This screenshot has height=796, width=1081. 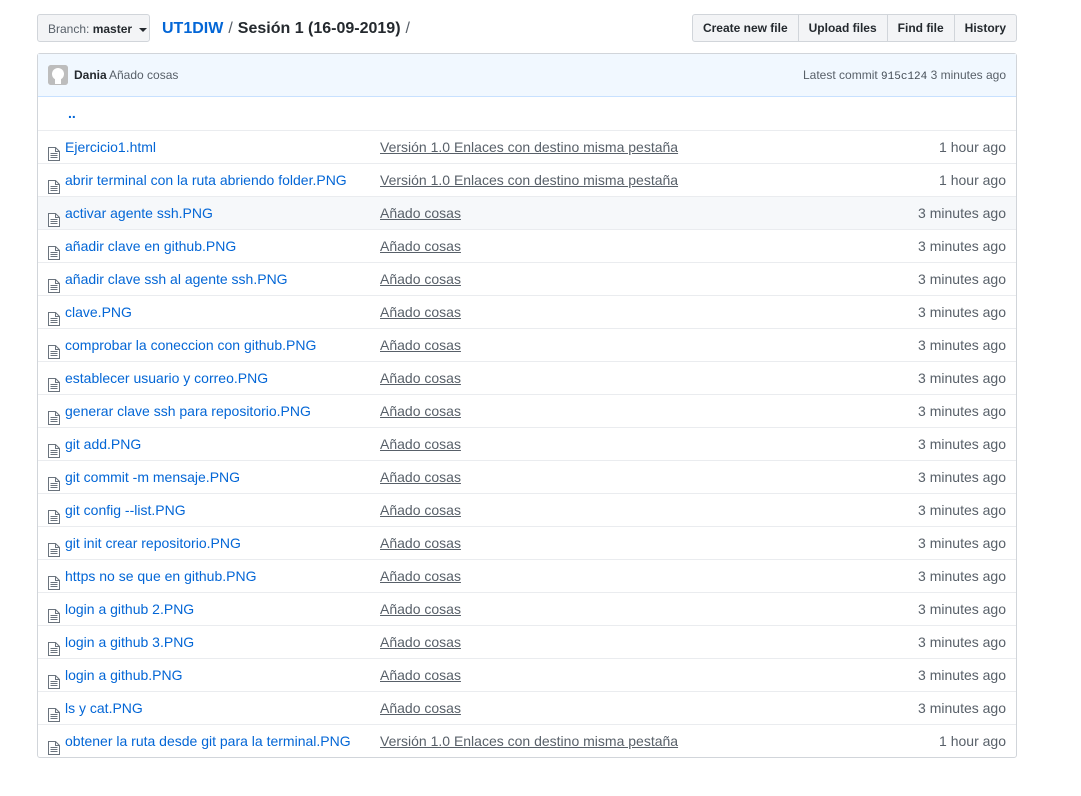 I want to click on file-name-link: https no se que en github.PNG, so click(x=160, y=576).